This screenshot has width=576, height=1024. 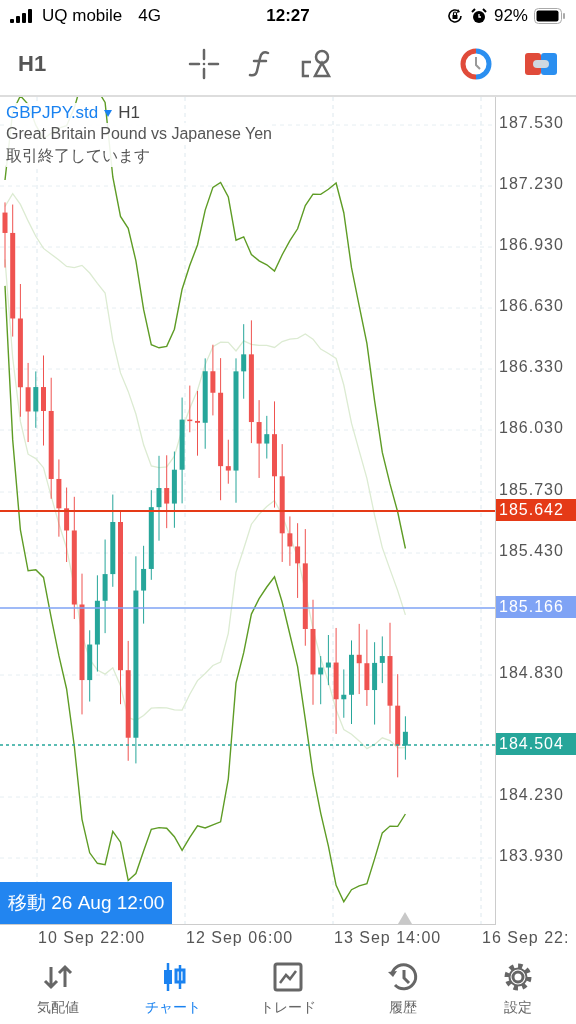 What do you see at coordinates (536, 510) in the screenshot?
I see `price-tag: 185.642` at bounding box center [536, 510].